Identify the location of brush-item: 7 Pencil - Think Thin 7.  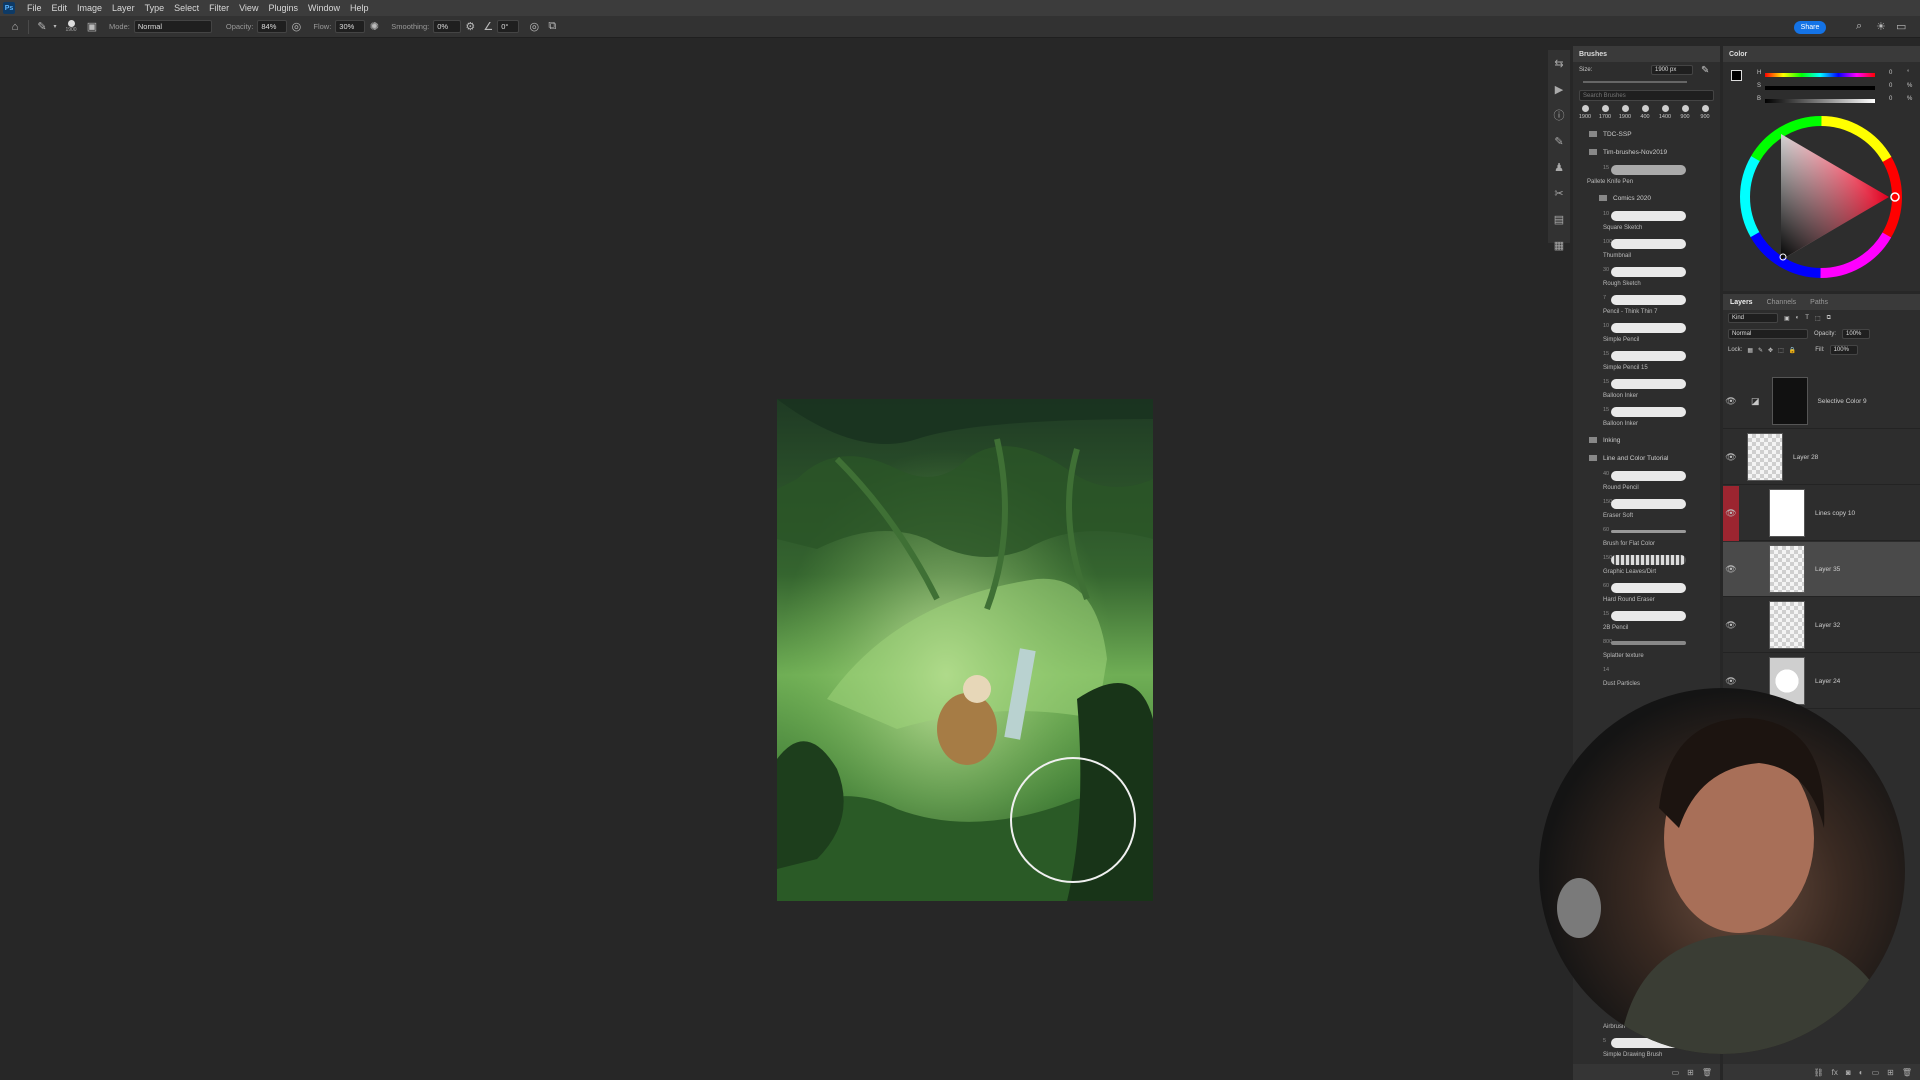
(1646, 305).